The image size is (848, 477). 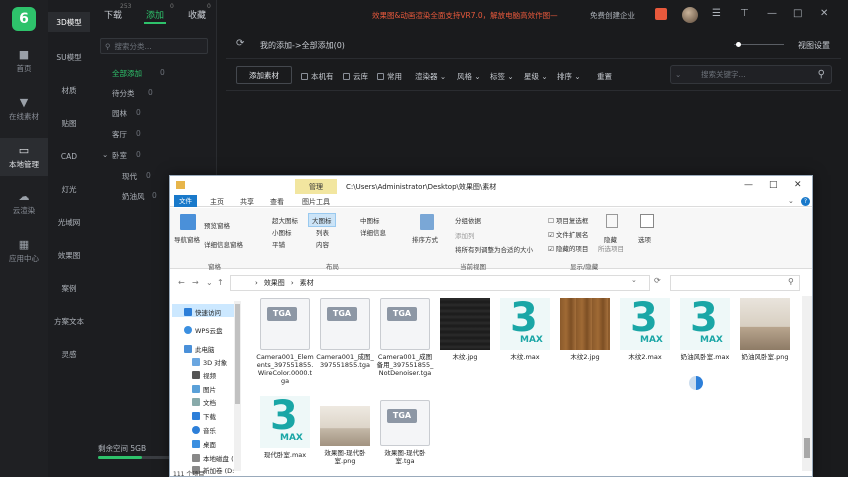 I want to click on tab-manage: 管理, so click(x=316, y=186).